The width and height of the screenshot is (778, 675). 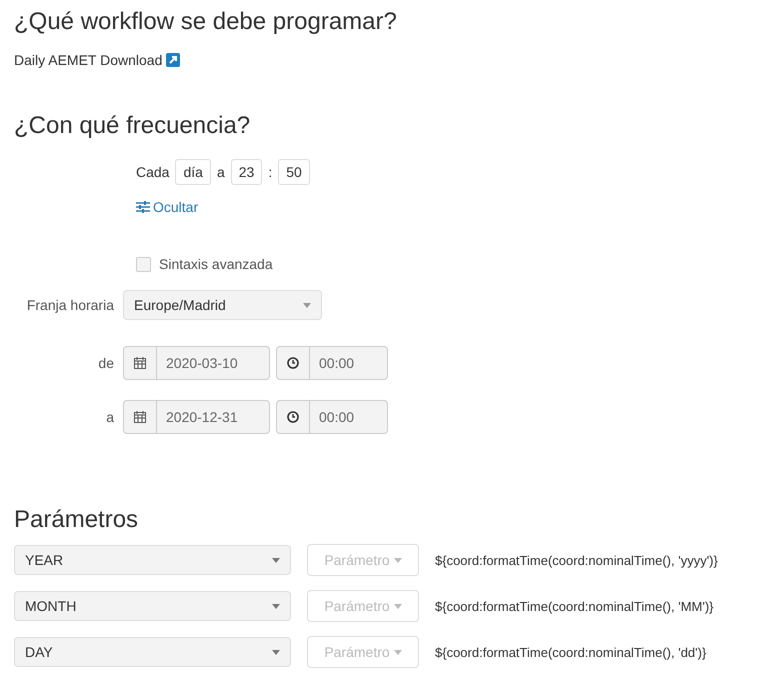 I want to click on at-label: a, so click(x=220, y=172).